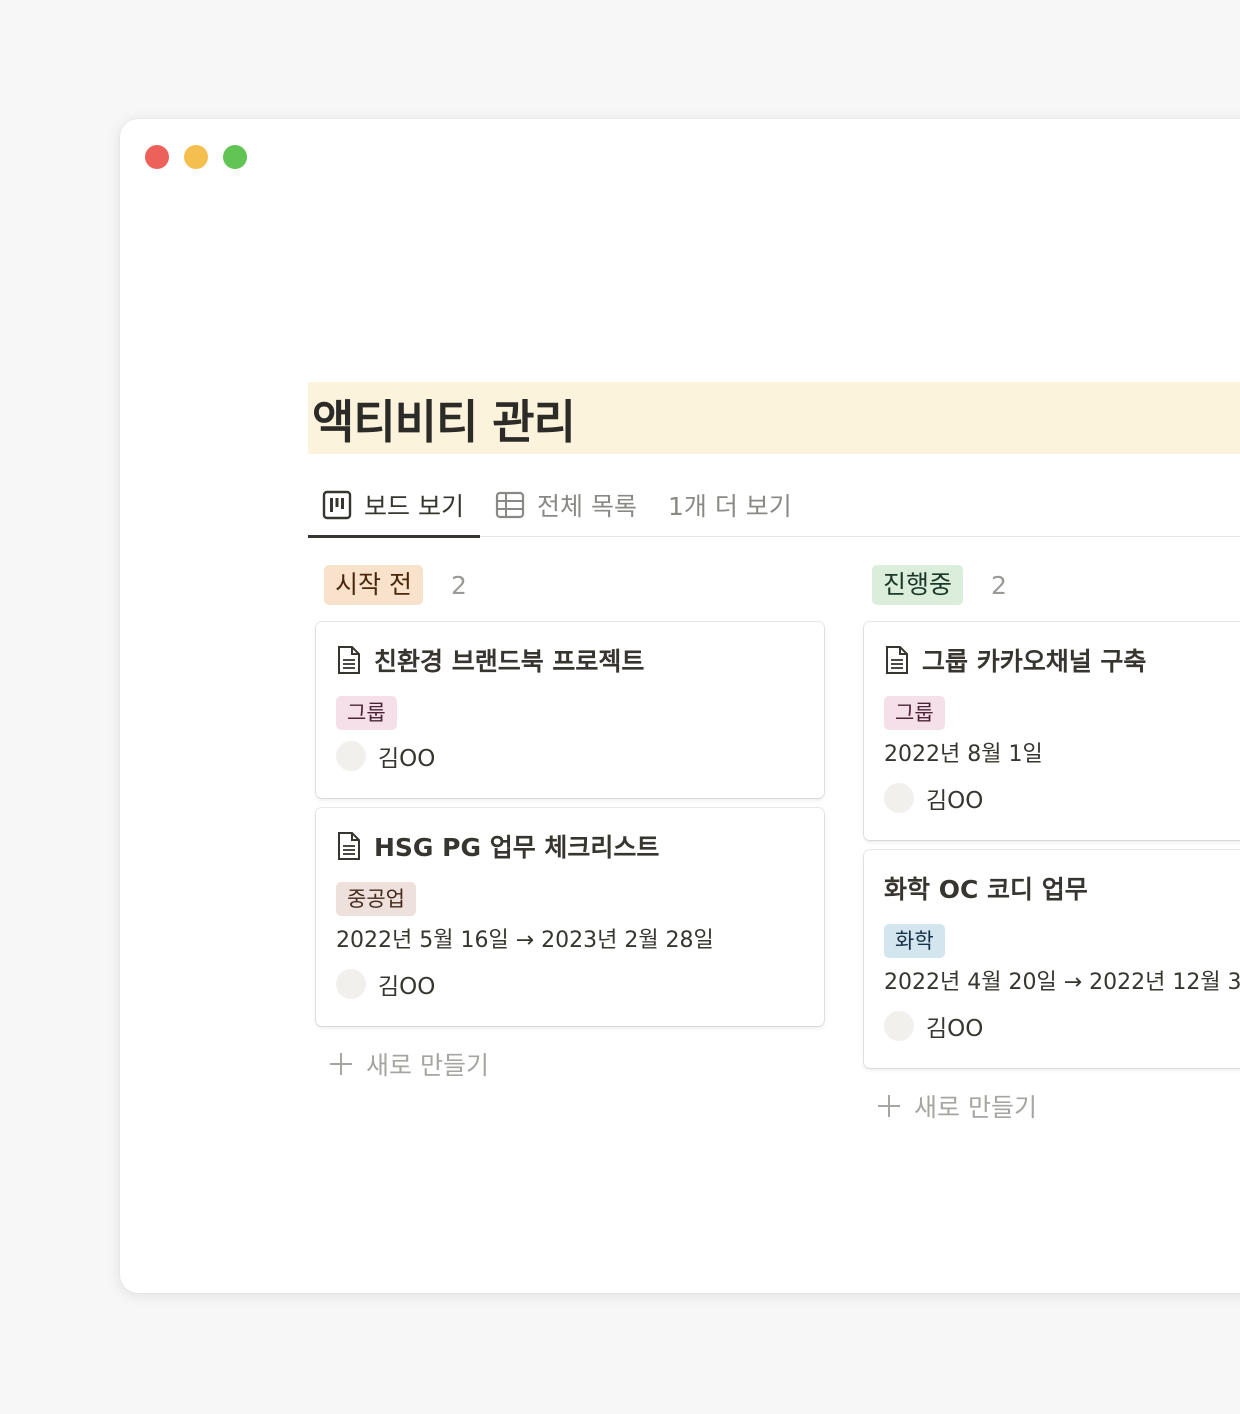  What do you see at coordinates (1052, 585) in the screenshot?
I see `column-header: 진행중 2` at bounding box center [1052, 585].